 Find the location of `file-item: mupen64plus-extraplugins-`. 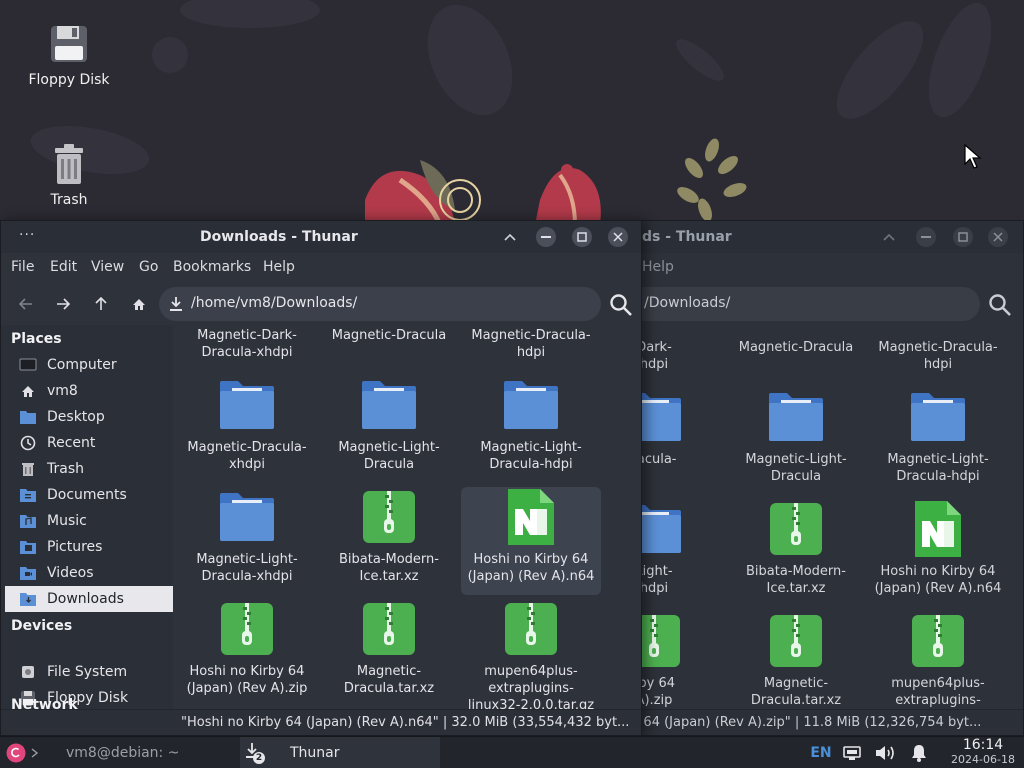

file-item: mupen64plus-extraplugins- is located at coordinates (938, 661).